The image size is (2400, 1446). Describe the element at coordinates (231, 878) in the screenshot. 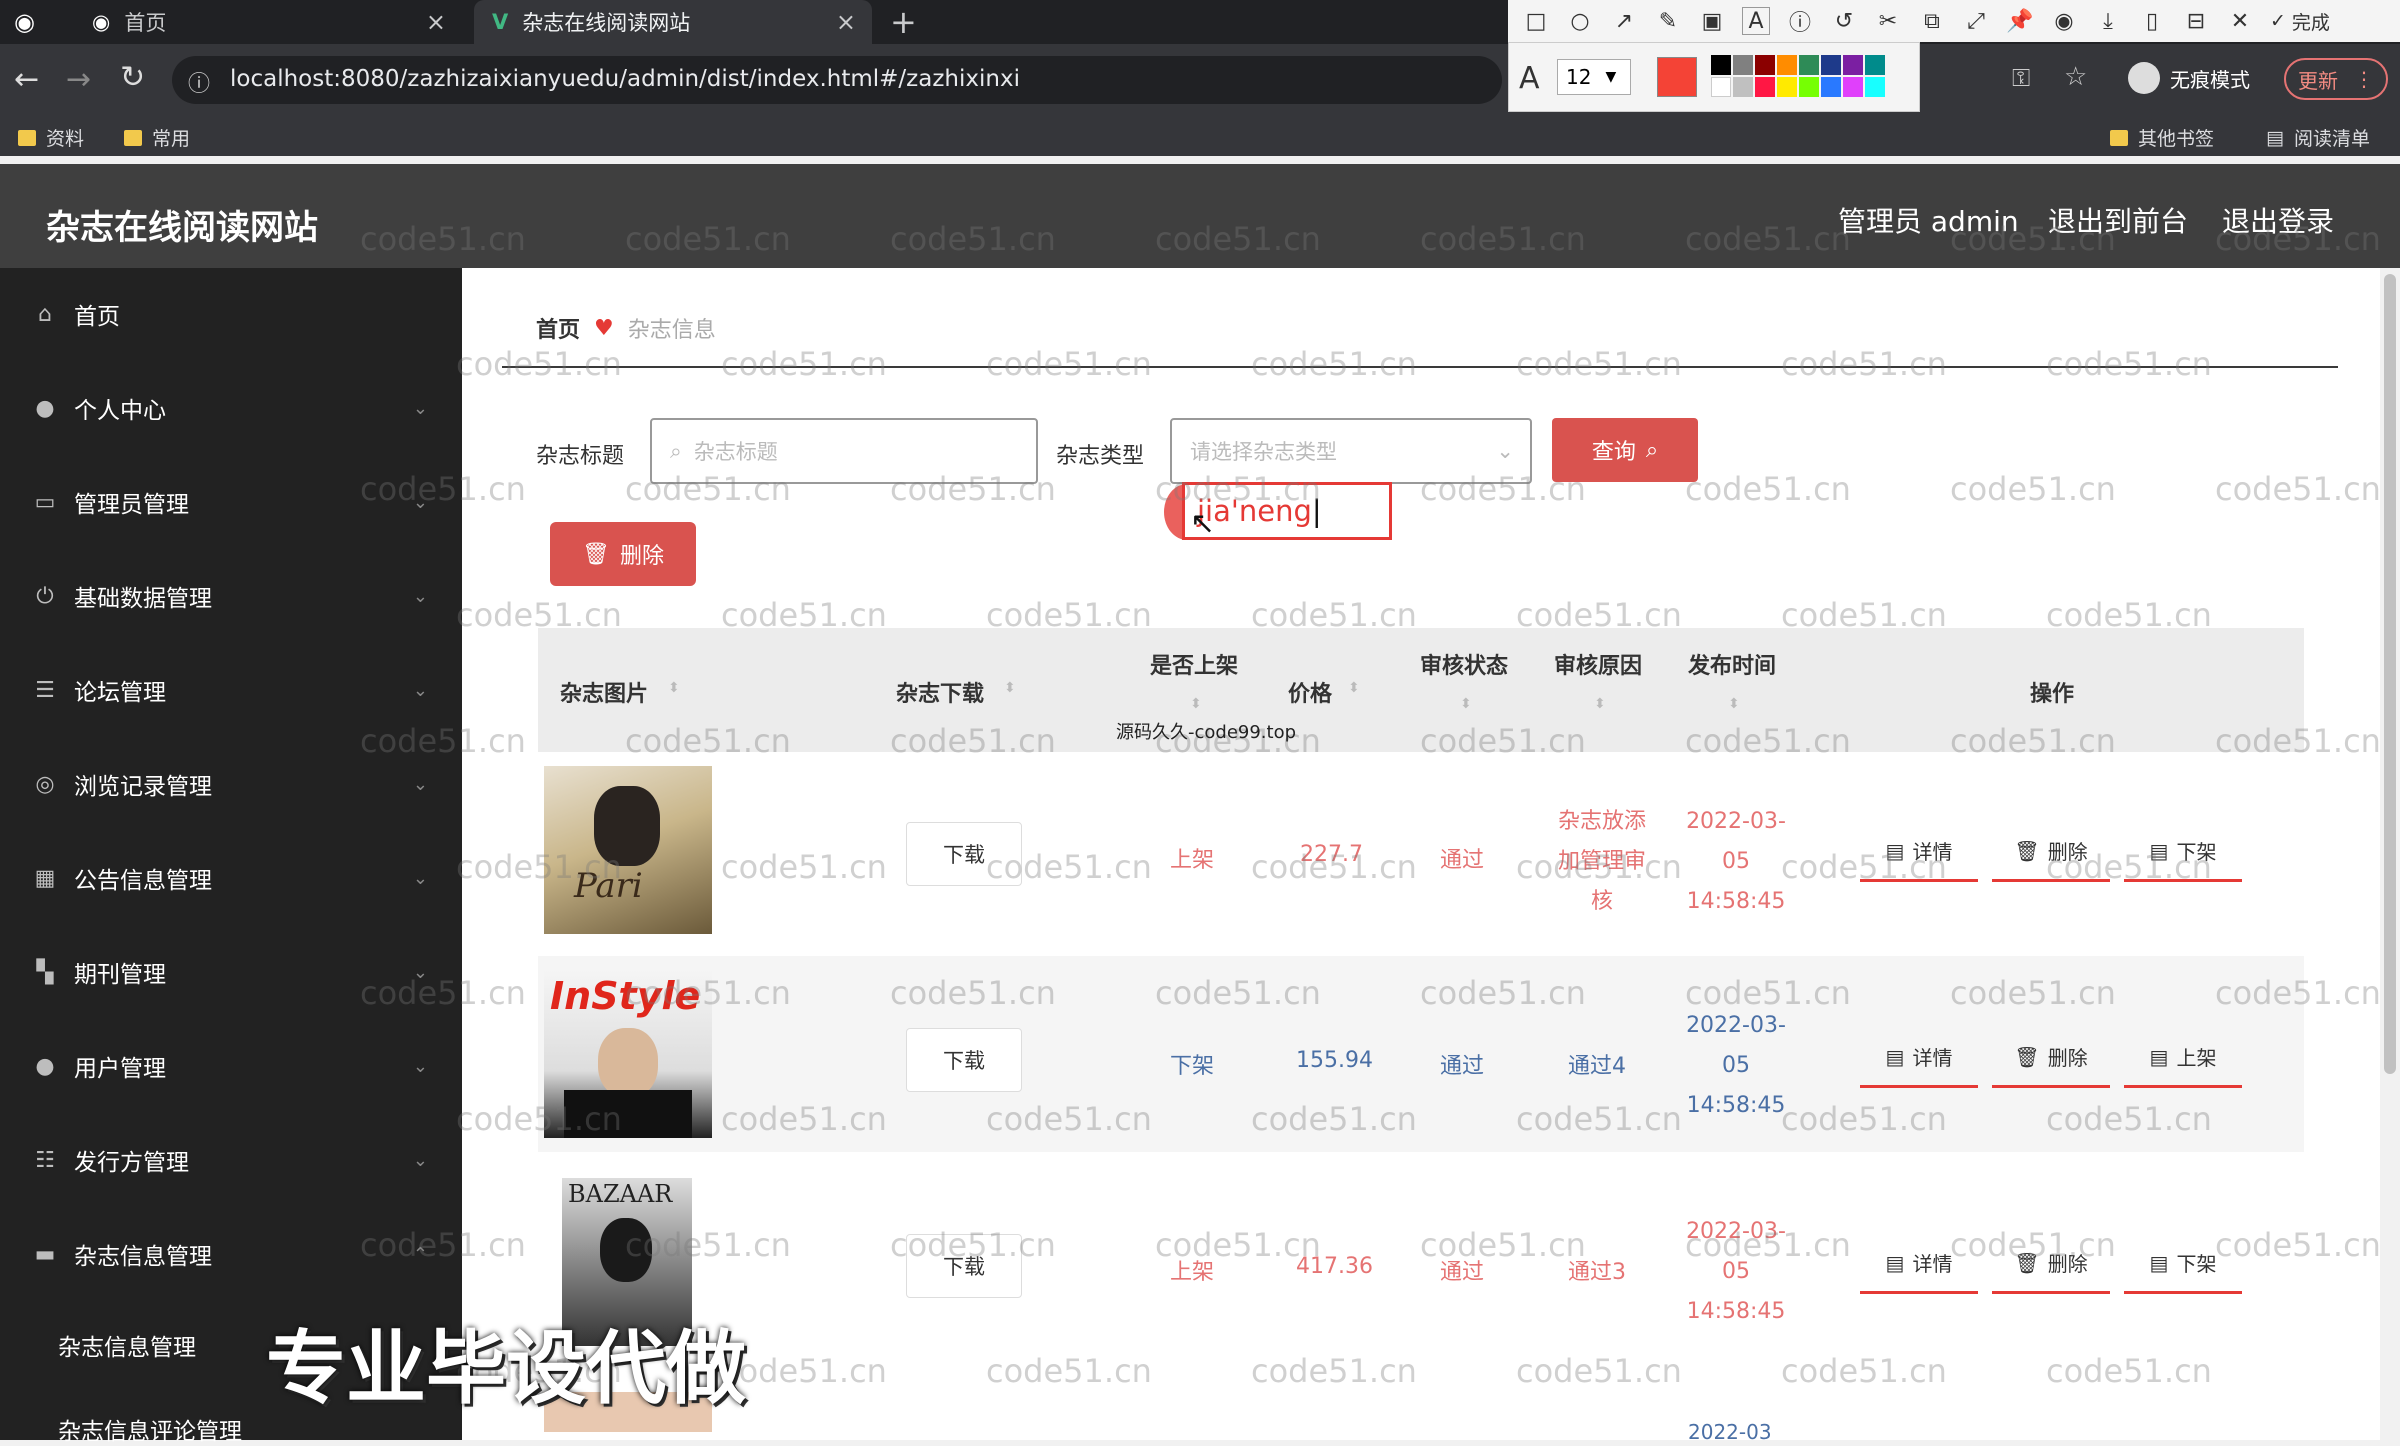

I see `sidebar-item-notices: ▦ 公告信息管理 ⌄` at that location.